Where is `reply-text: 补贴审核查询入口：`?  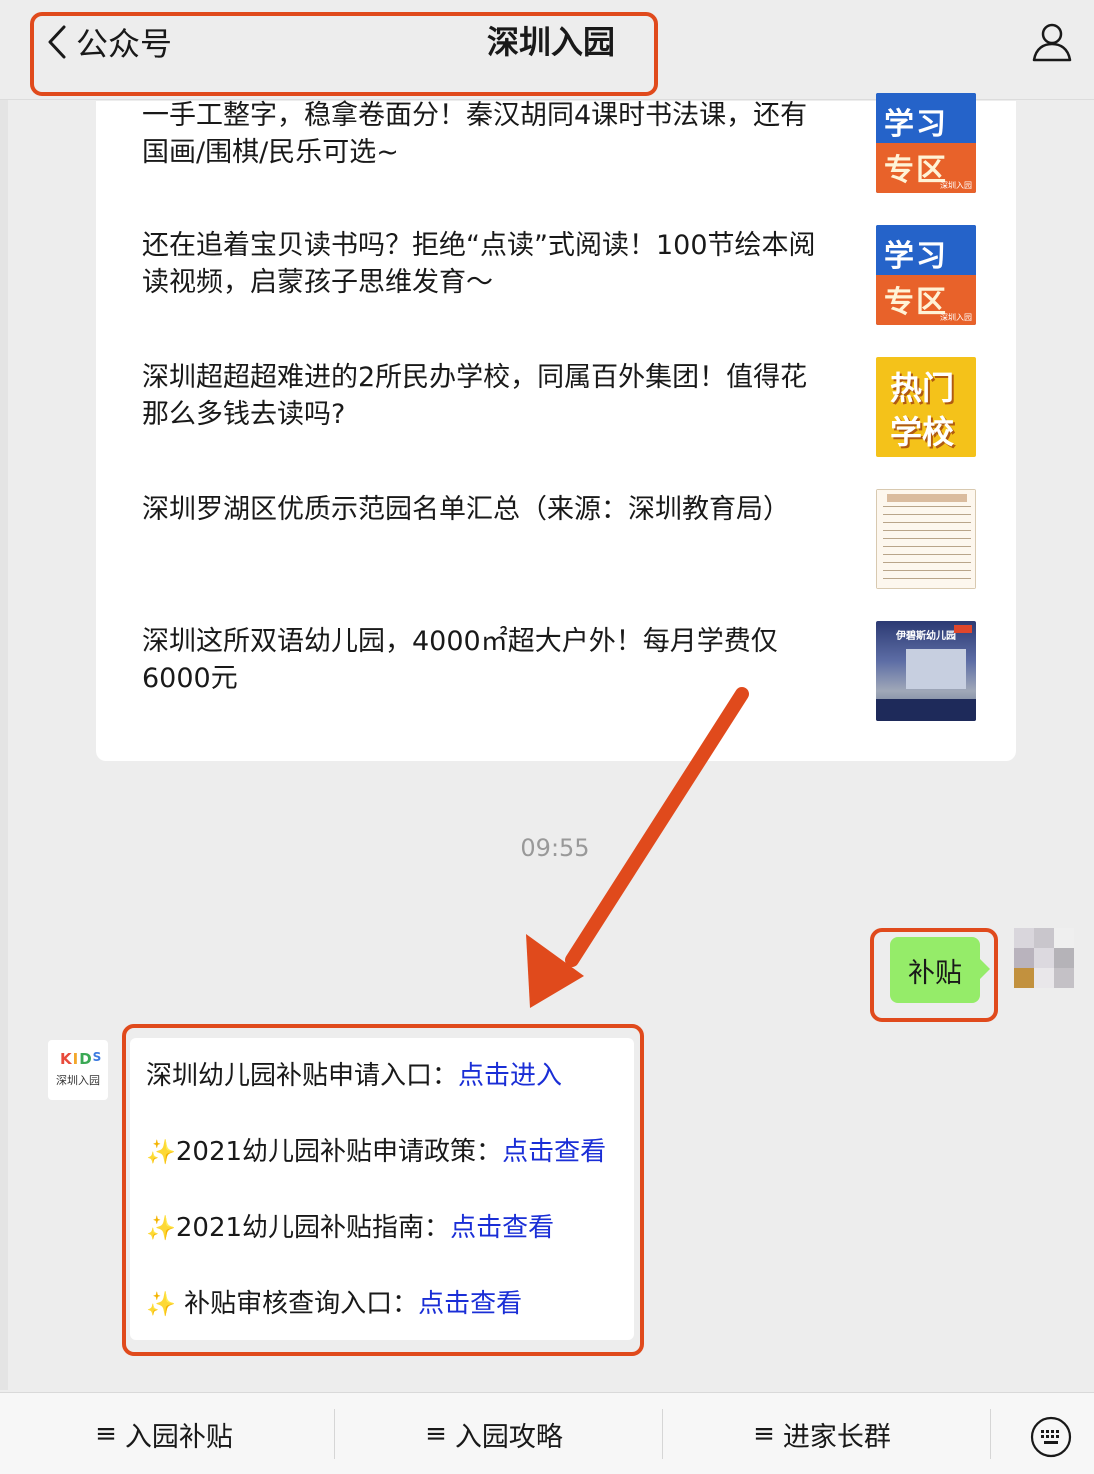 reply-text: 补贴审核查询入口： is located at coordinates (297, 1304).